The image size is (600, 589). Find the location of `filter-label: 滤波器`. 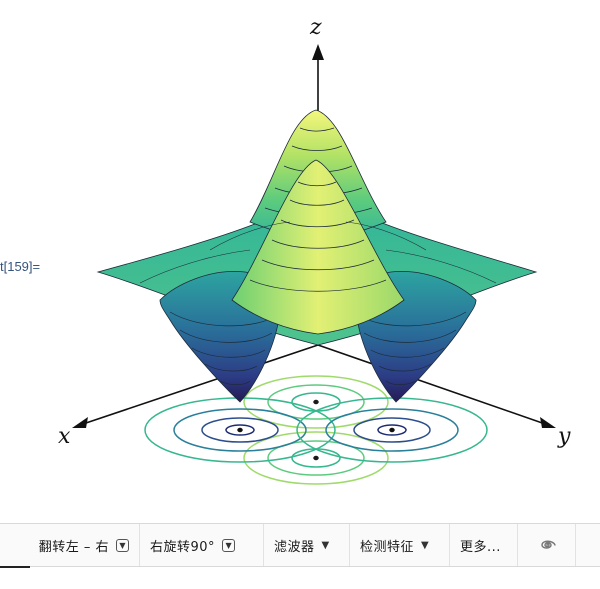

filter-label: 滤波器 is located at coordinates (294, 547).